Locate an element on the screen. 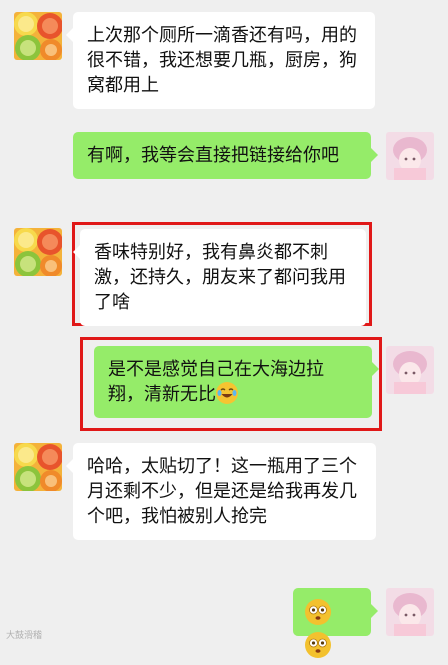 This screenshot has height=665, width=448. message-bubble: 香味特别好，我有鼻炎都不刺激，还持久，朋友来了都问我用了啥 is located at coordinates (219, 277).